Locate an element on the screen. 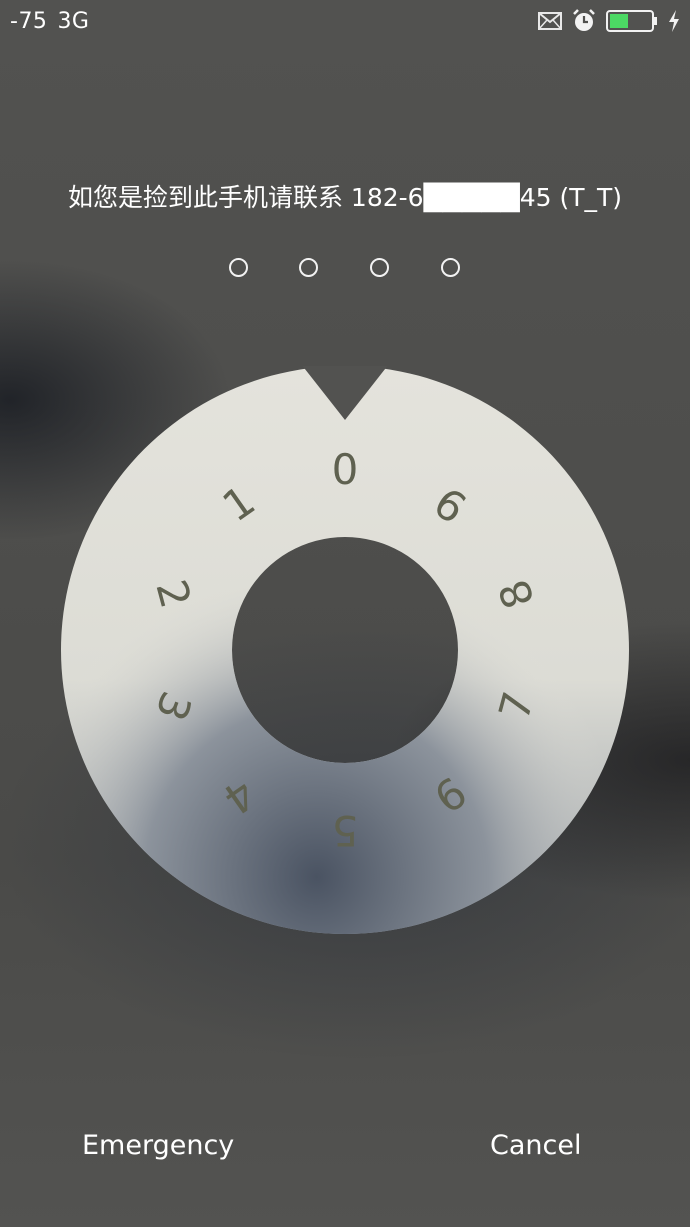 Image resolution: width=690 pixels, height=1227 pixels. emergency-button: Emergency is located at coordinates (158, 1145).